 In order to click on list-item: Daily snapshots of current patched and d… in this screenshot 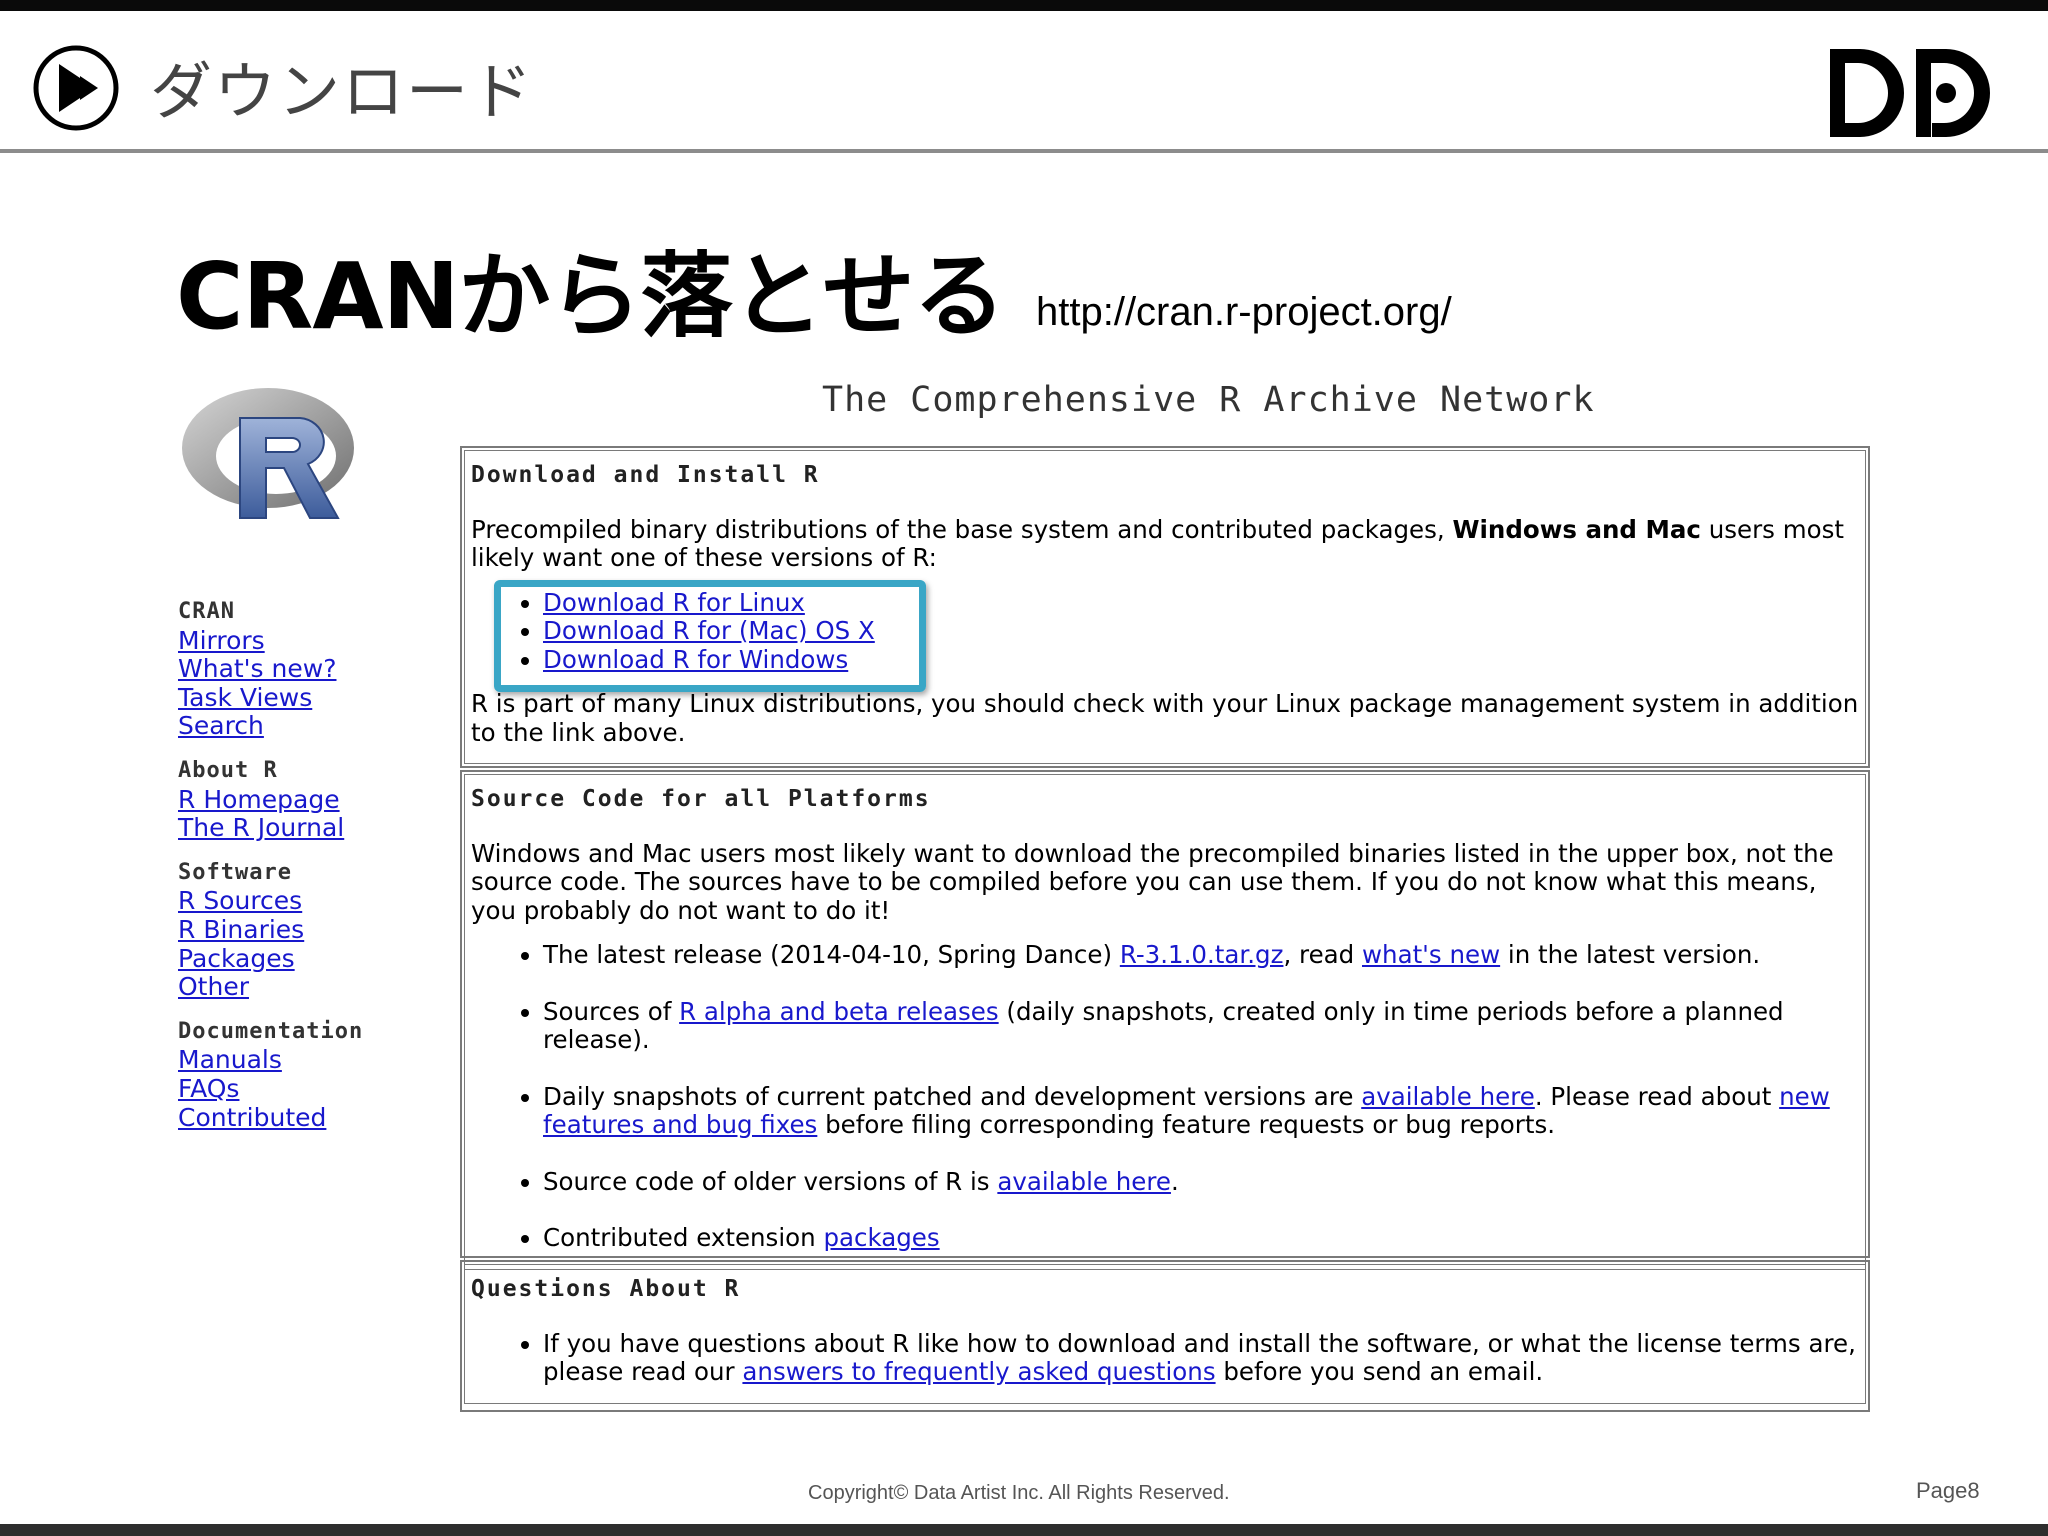, I will do `click(1202, 1111)`.